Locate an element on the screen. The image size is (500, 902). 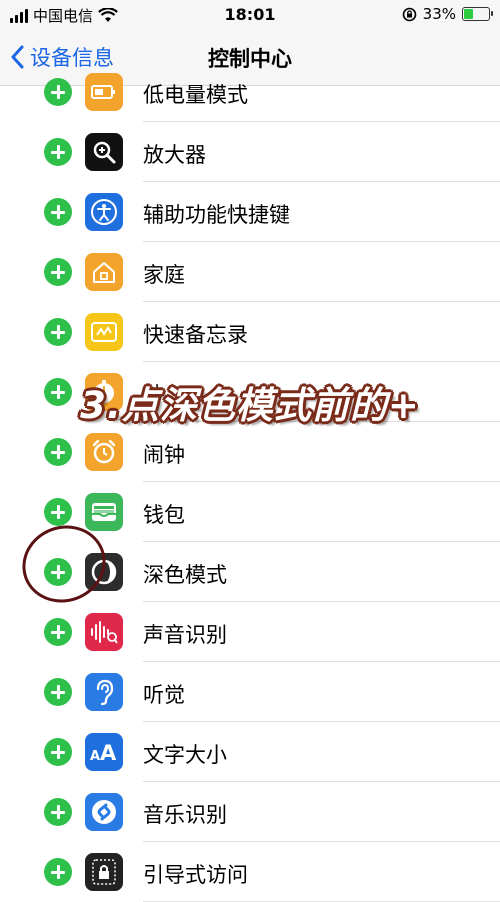
list-item-label: 闹钟 is located at coordinates (164, 455).